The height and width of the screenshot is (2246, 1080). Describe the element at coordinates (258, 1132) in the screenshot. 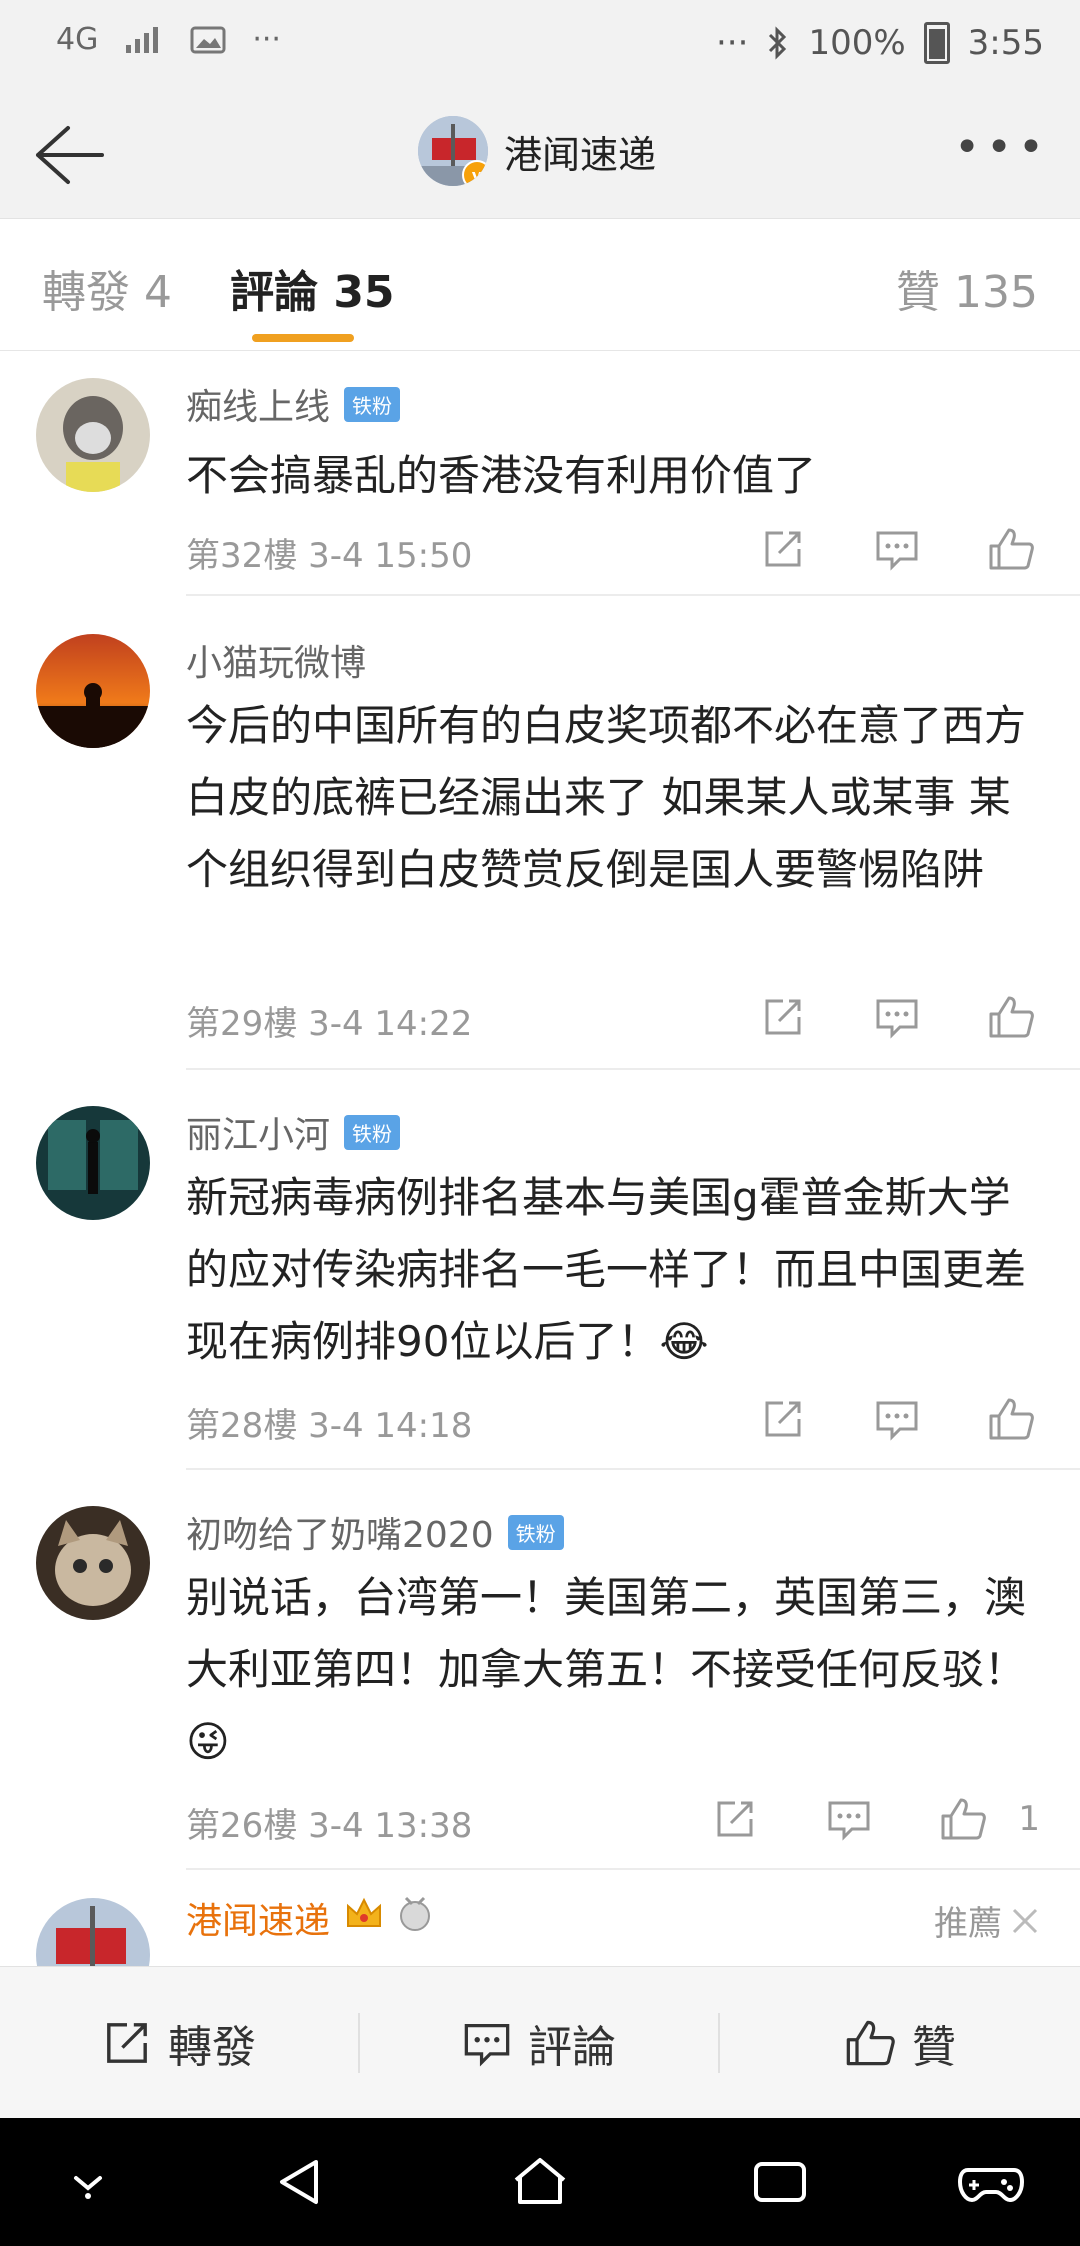

I see `author-name: 丽江小河` at that location.